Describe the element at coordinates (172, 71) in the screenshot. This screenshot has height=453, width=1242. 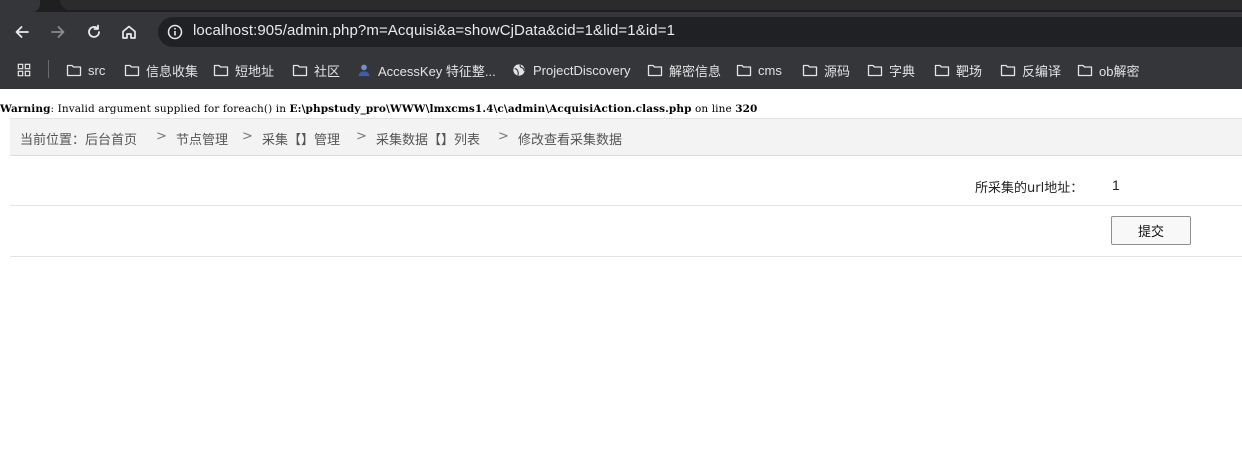
I see `bookmark-label: 信息收集` at that location.